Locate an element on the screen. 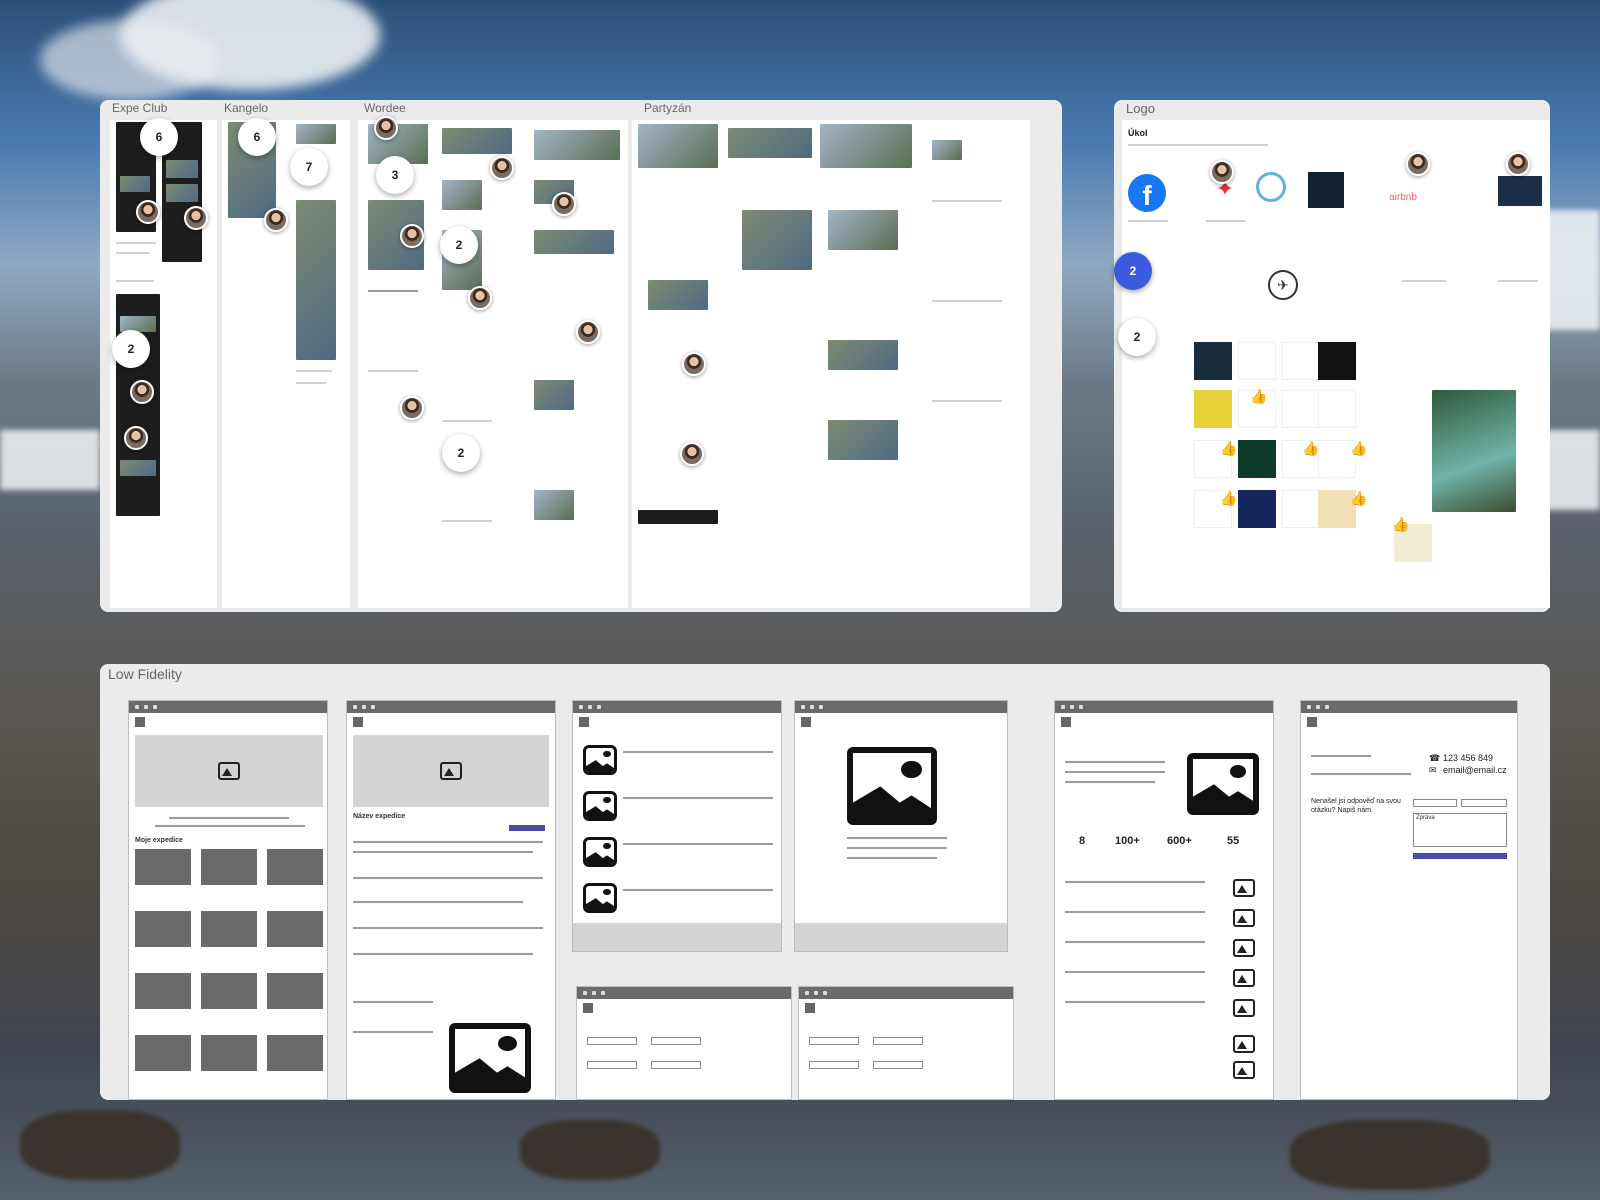 The width and height of the screenshot is (1600, 1200). message-textarea: Zpráva is located at coordinates (1460, 830).